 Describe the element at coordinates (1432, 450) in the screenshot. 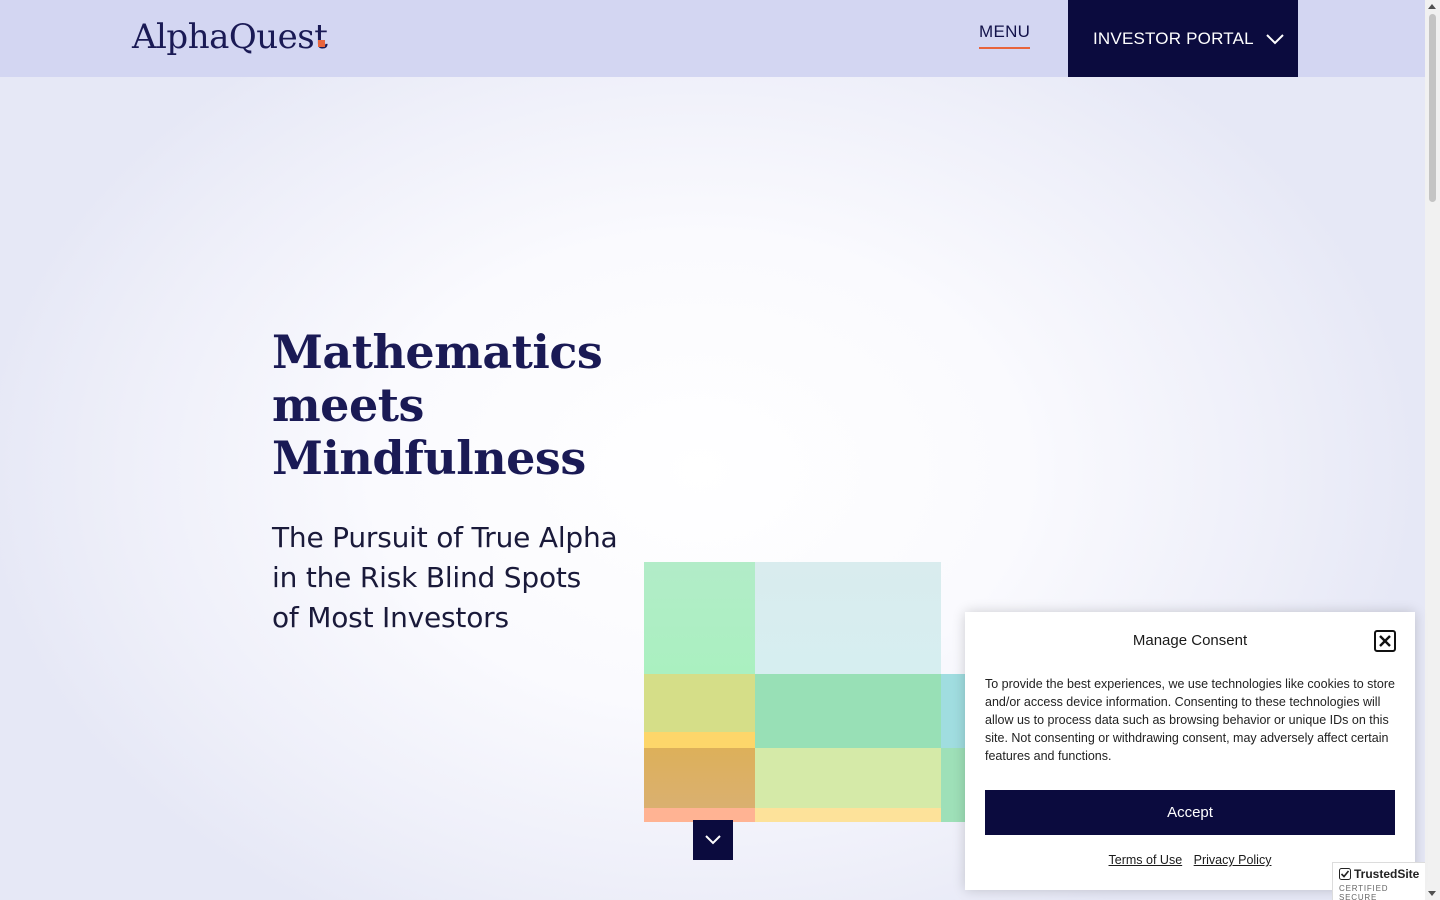

I see `page-scrollbar` at that location.